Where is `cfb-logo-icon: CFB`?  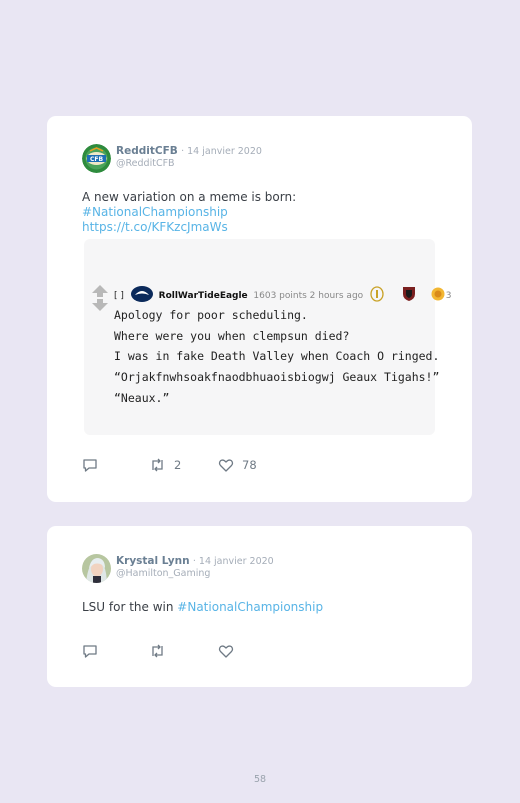 cfb-logo-icon: CFB is located at coordinates (96, 158).